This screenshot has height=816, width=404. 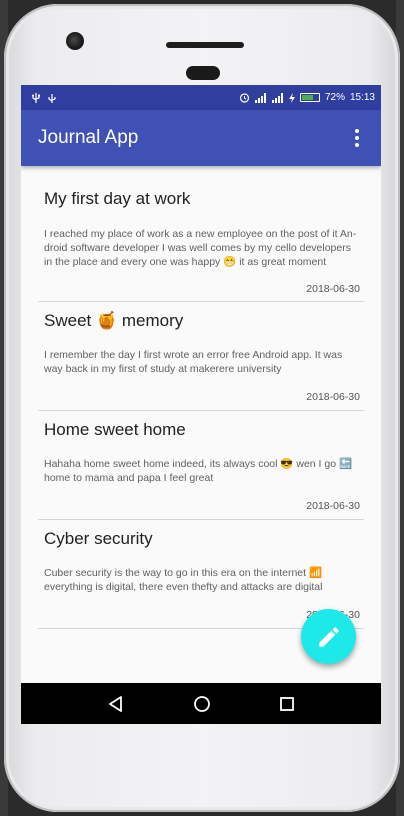 I want to click on earpiece-speaker, so click(x=205, y=45).